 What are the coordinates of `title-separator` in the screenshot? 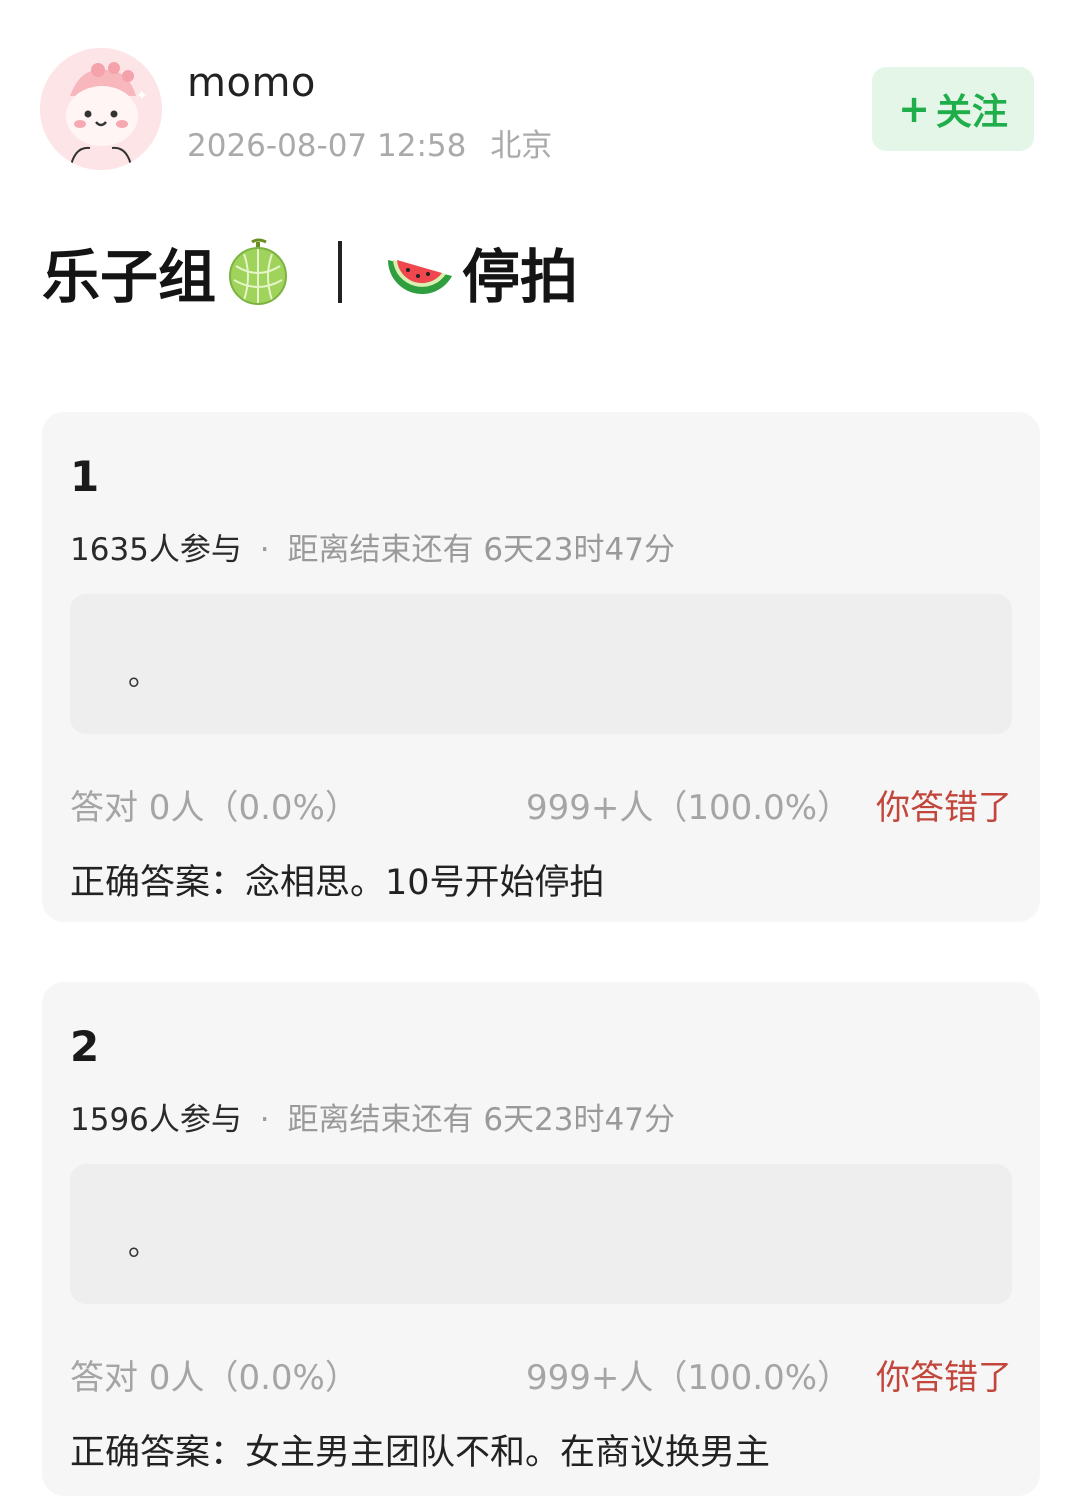 It's located at (340, 272).